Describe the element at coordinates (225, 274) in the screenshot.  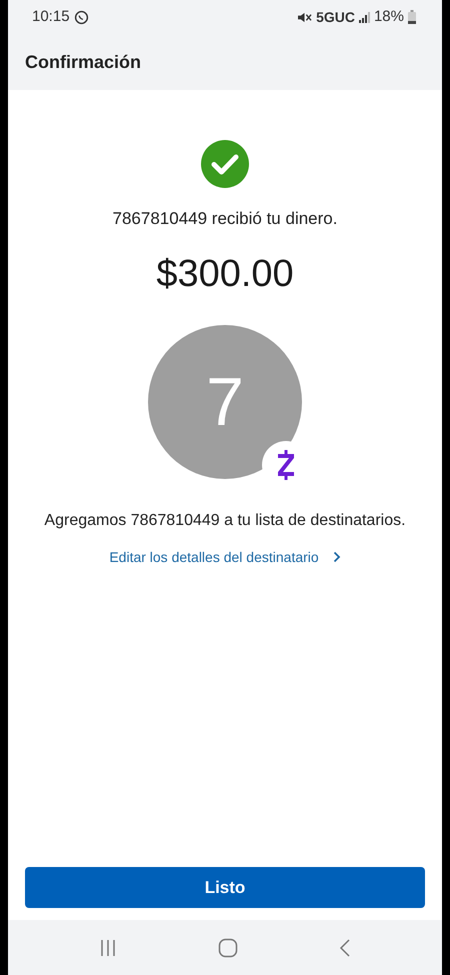
I see `amount: $300.00` at that location.